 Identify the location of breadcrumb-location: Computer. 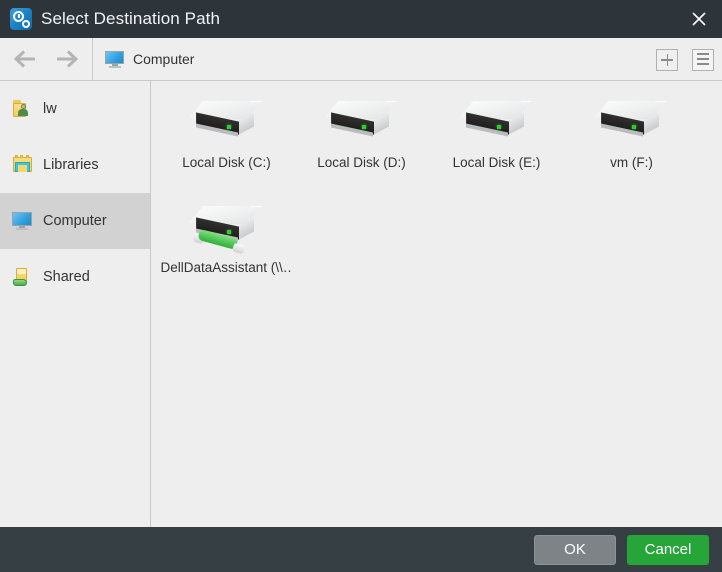
(164, 59).